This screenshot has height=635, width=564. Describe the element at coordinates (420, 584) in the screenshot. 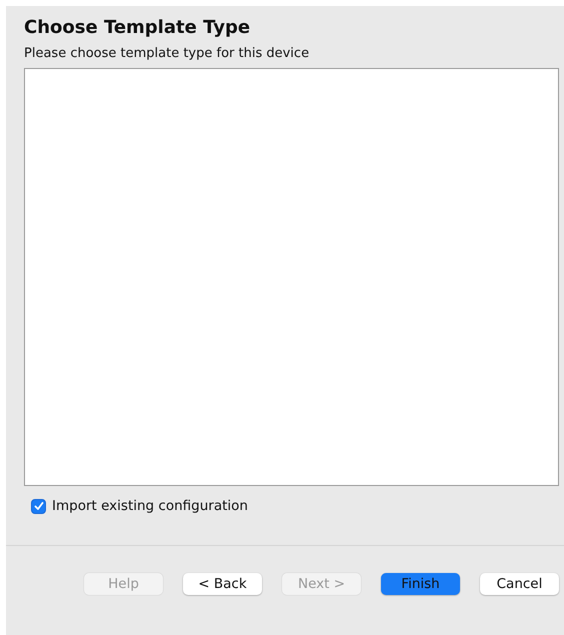

I see `dialog-button: Finish` at that location.